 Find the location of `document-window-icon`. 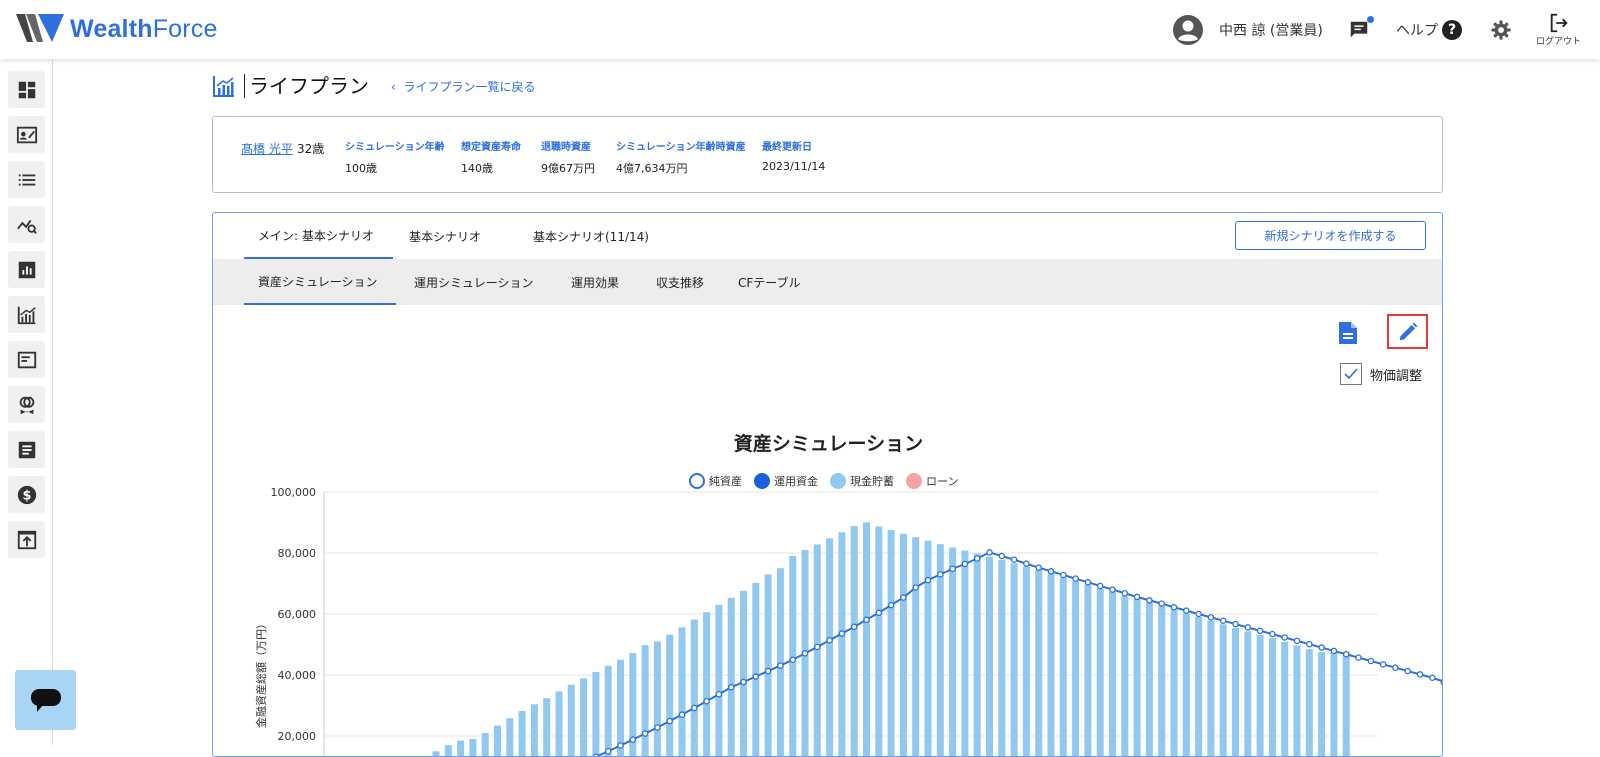

document-window-icon is located at coordinates (27, 360).